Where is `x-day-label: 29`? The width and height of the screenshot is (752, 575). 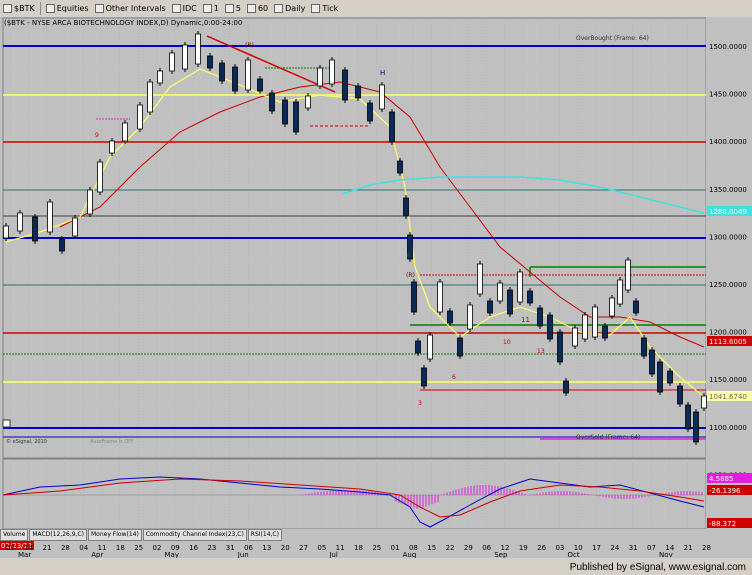 x-day-label: 29 is located at coordinates (468, 548).